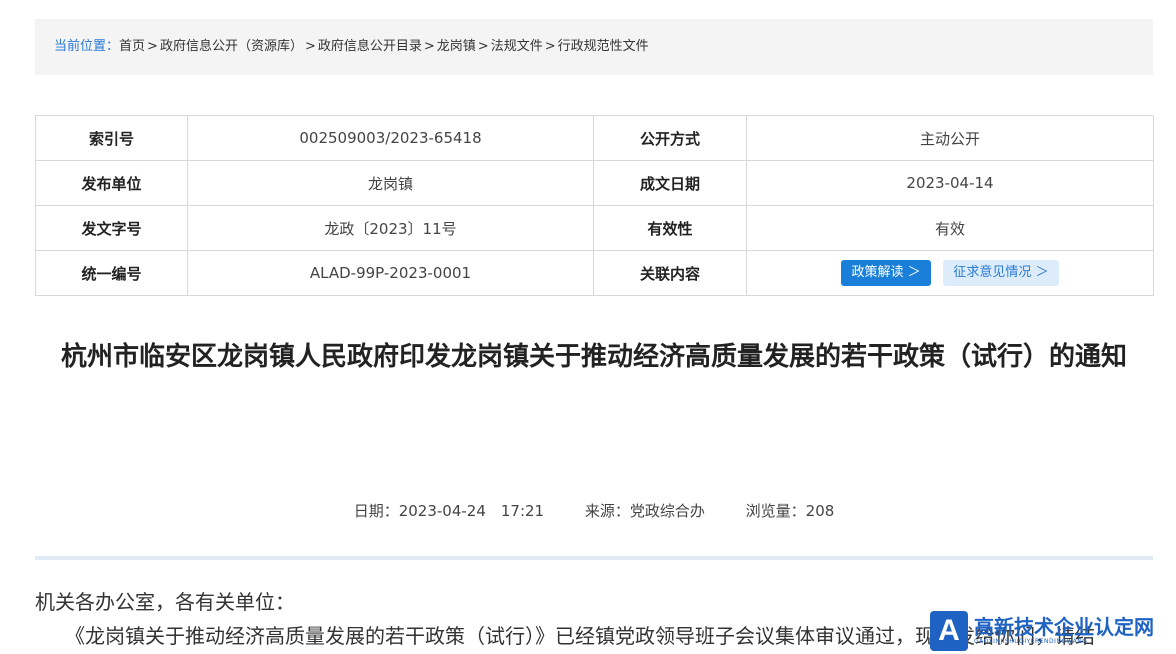 The height and width of the screenshot is (654, 1176). Describe the element at coordinates (1001, 273) in the screenshot. I see `opinion-solicitation-button: 征求意见情况 ＞` at that location.